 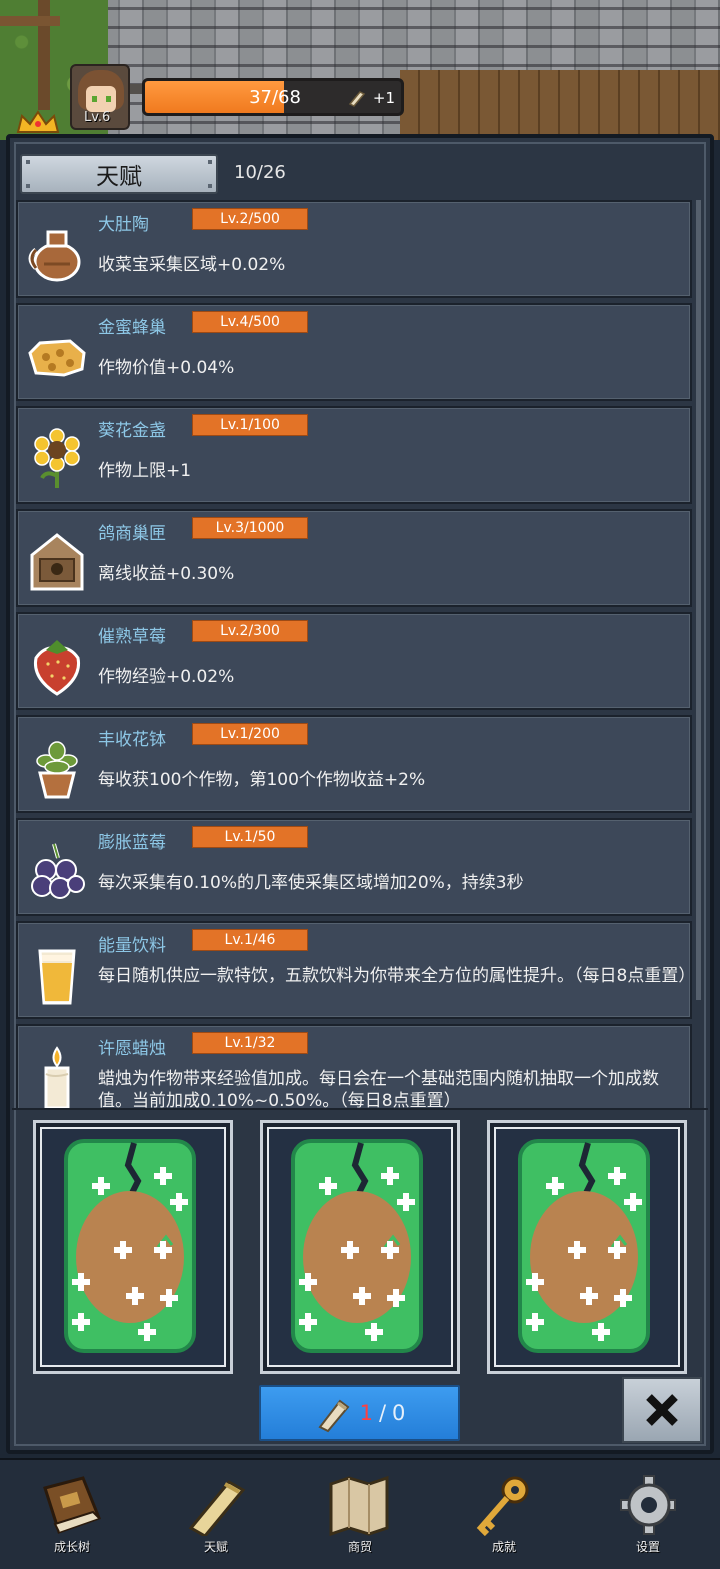 What do you see at coordinates (354, 352) in the screenshot?
I see `talent-card: 金蜜蜂巢 Lv.4/500 作物价值+0.04%` at bounding box center [354, 352].